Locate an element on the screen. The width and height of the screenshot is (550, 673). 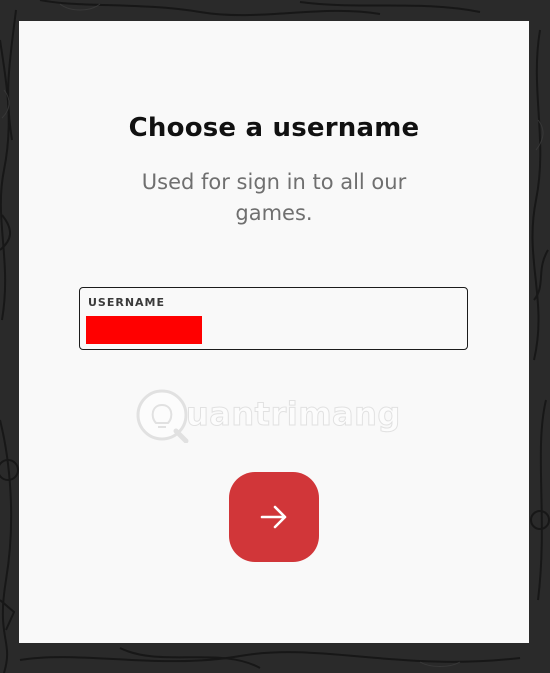
dialog-title: Choose a username is located at coordinates (274, 128).